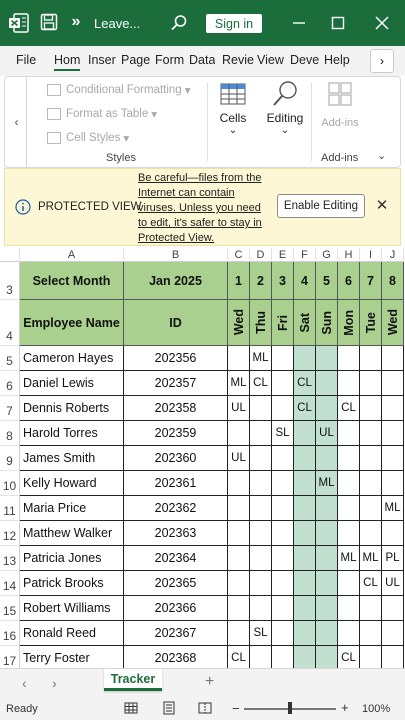 This screenshot has height=720, width=405. What do you see at coordinates (305, 255) in the screenshot?
I see `column-header-f: F` at bounding box center [305, 255].